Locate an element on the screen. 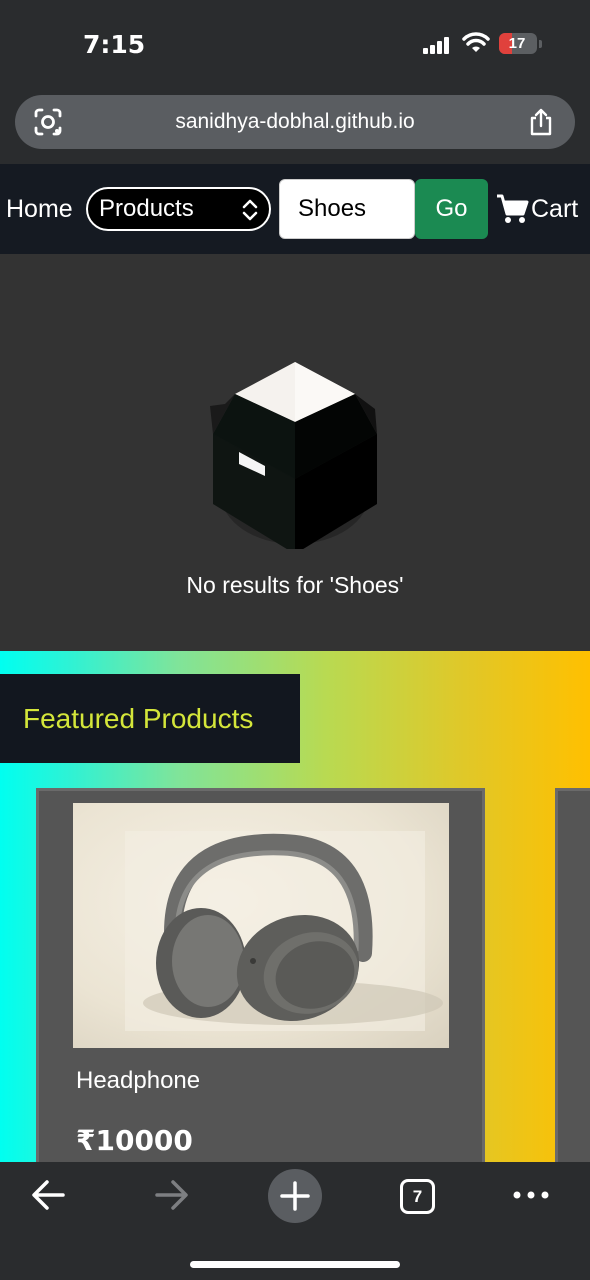 The width and height of the screenshot is (590, 1280). site-nav: Home Products Shoes Go Cart is located at coordinates (295, 209).